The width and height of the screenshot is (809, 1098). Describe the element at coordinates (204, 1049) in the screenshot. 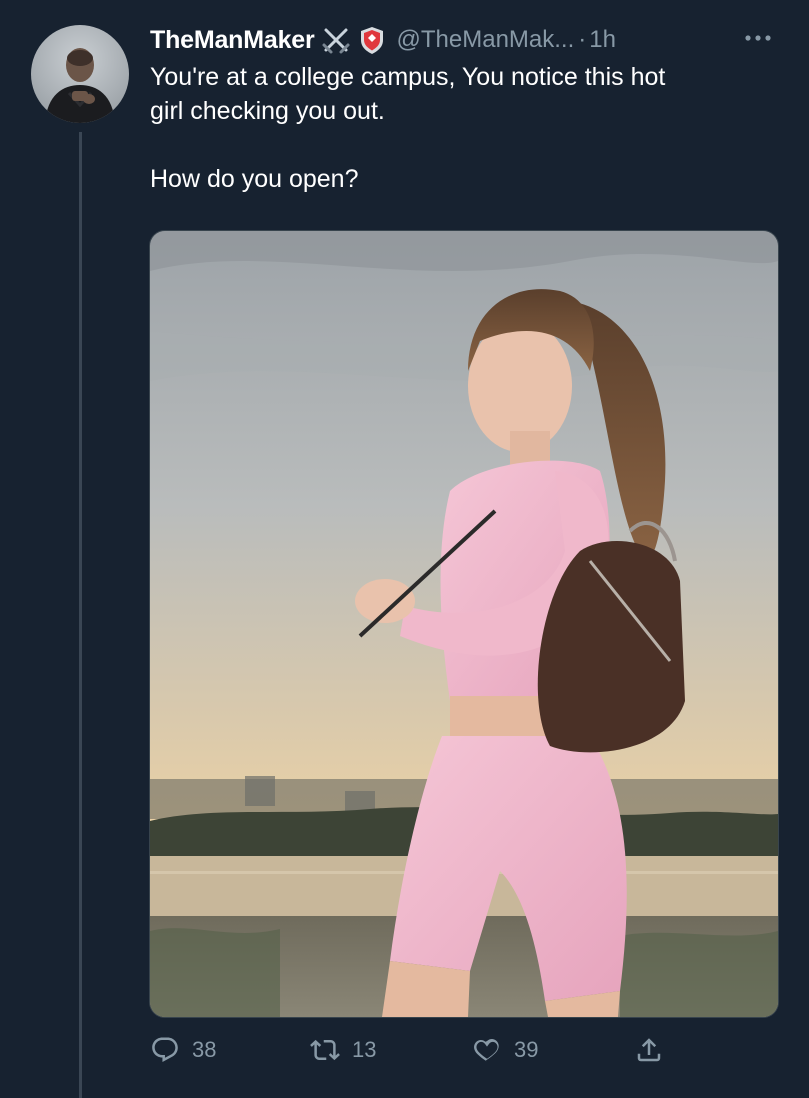

I see `reply-count: 38` at that location.